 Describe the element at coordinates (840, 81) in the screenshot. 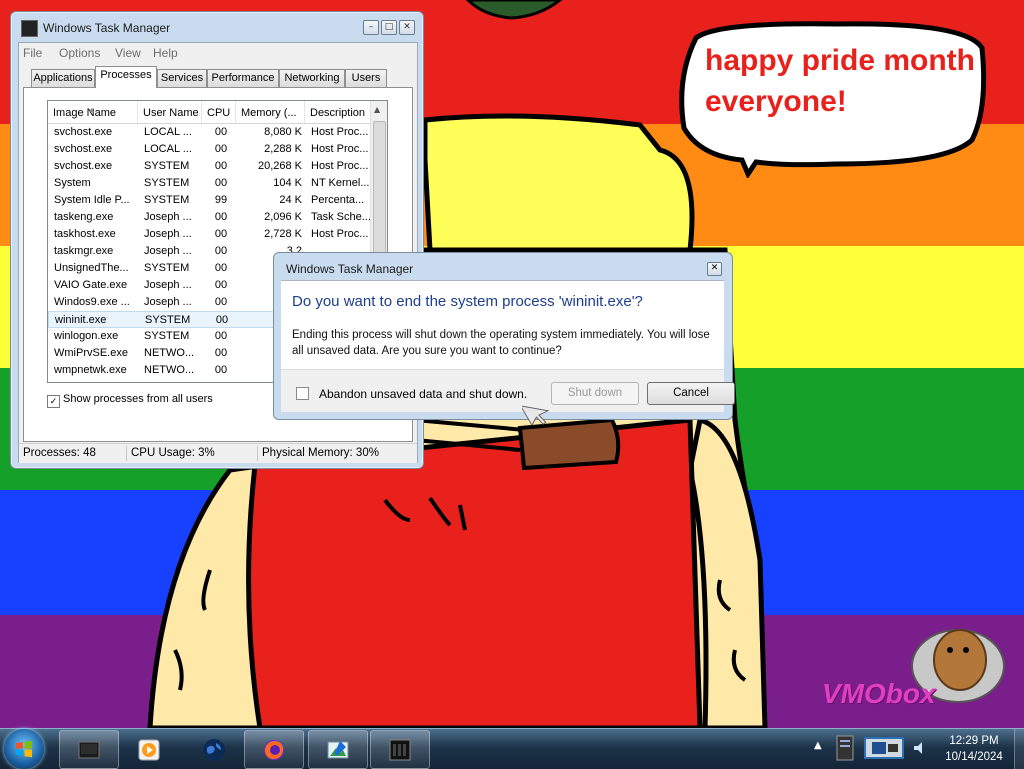

I see `speech-bubble-text: happy pride month everyone!` at that location.